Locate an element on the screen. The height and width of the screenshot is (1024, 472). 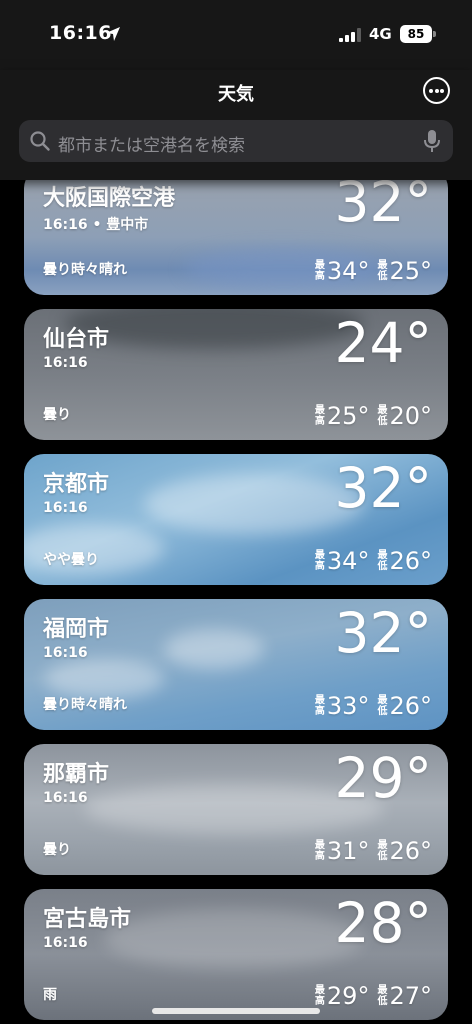
battery-icon: 85 is located at coordinates (416, 34).